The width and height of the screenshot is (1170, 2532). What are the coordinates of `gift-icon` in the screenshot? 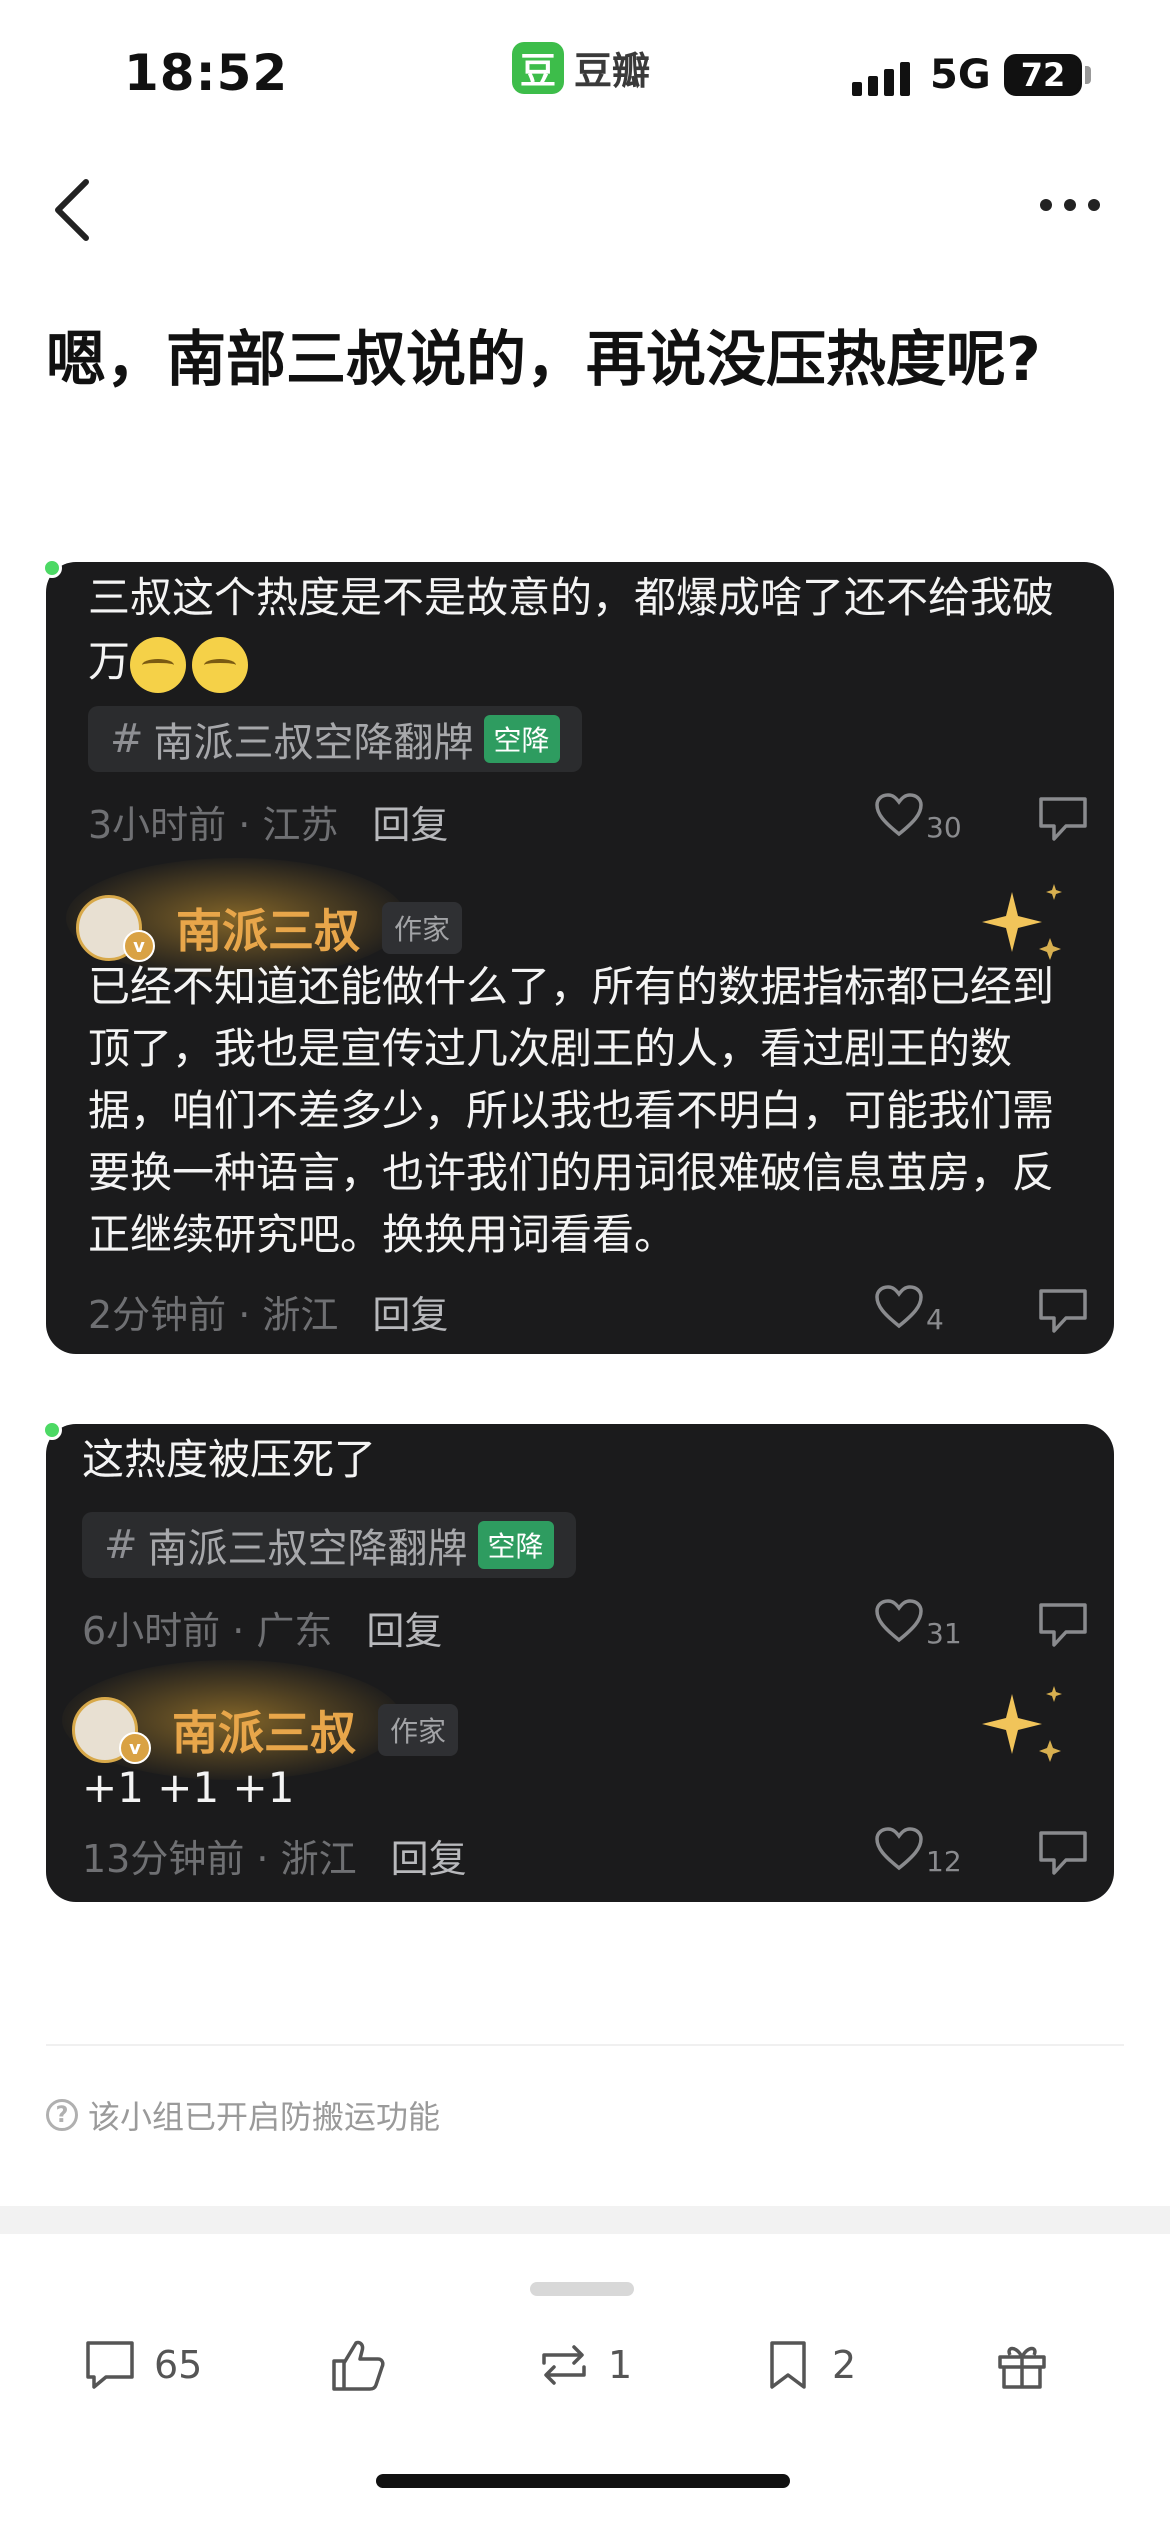 It's located at (1022, 2367).